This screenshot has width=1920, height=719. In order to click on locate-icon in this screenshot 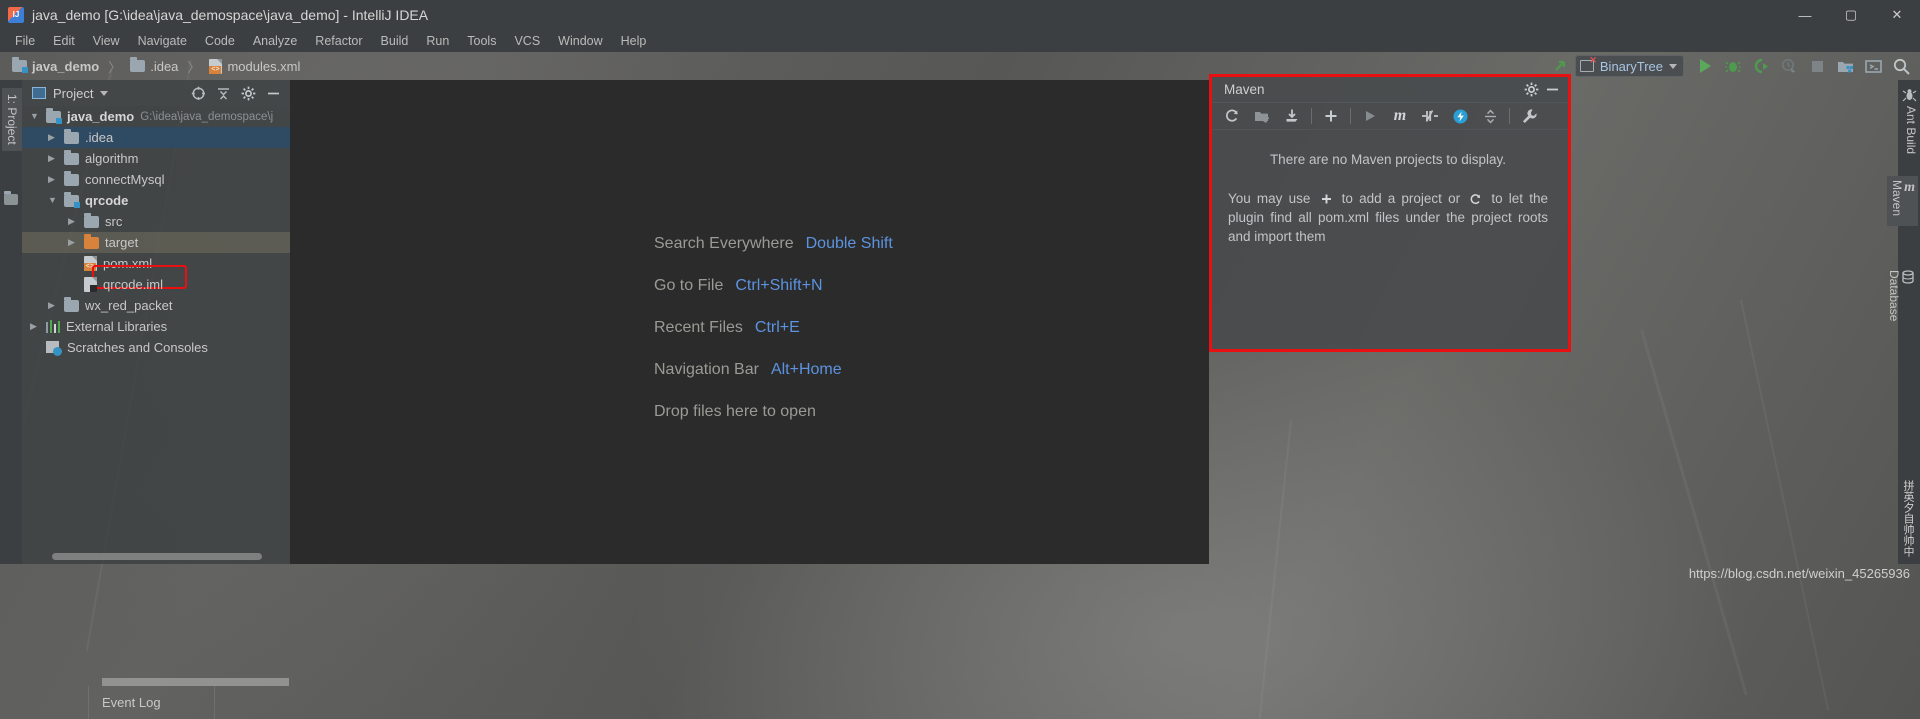, I will do `click(198, 93)`.